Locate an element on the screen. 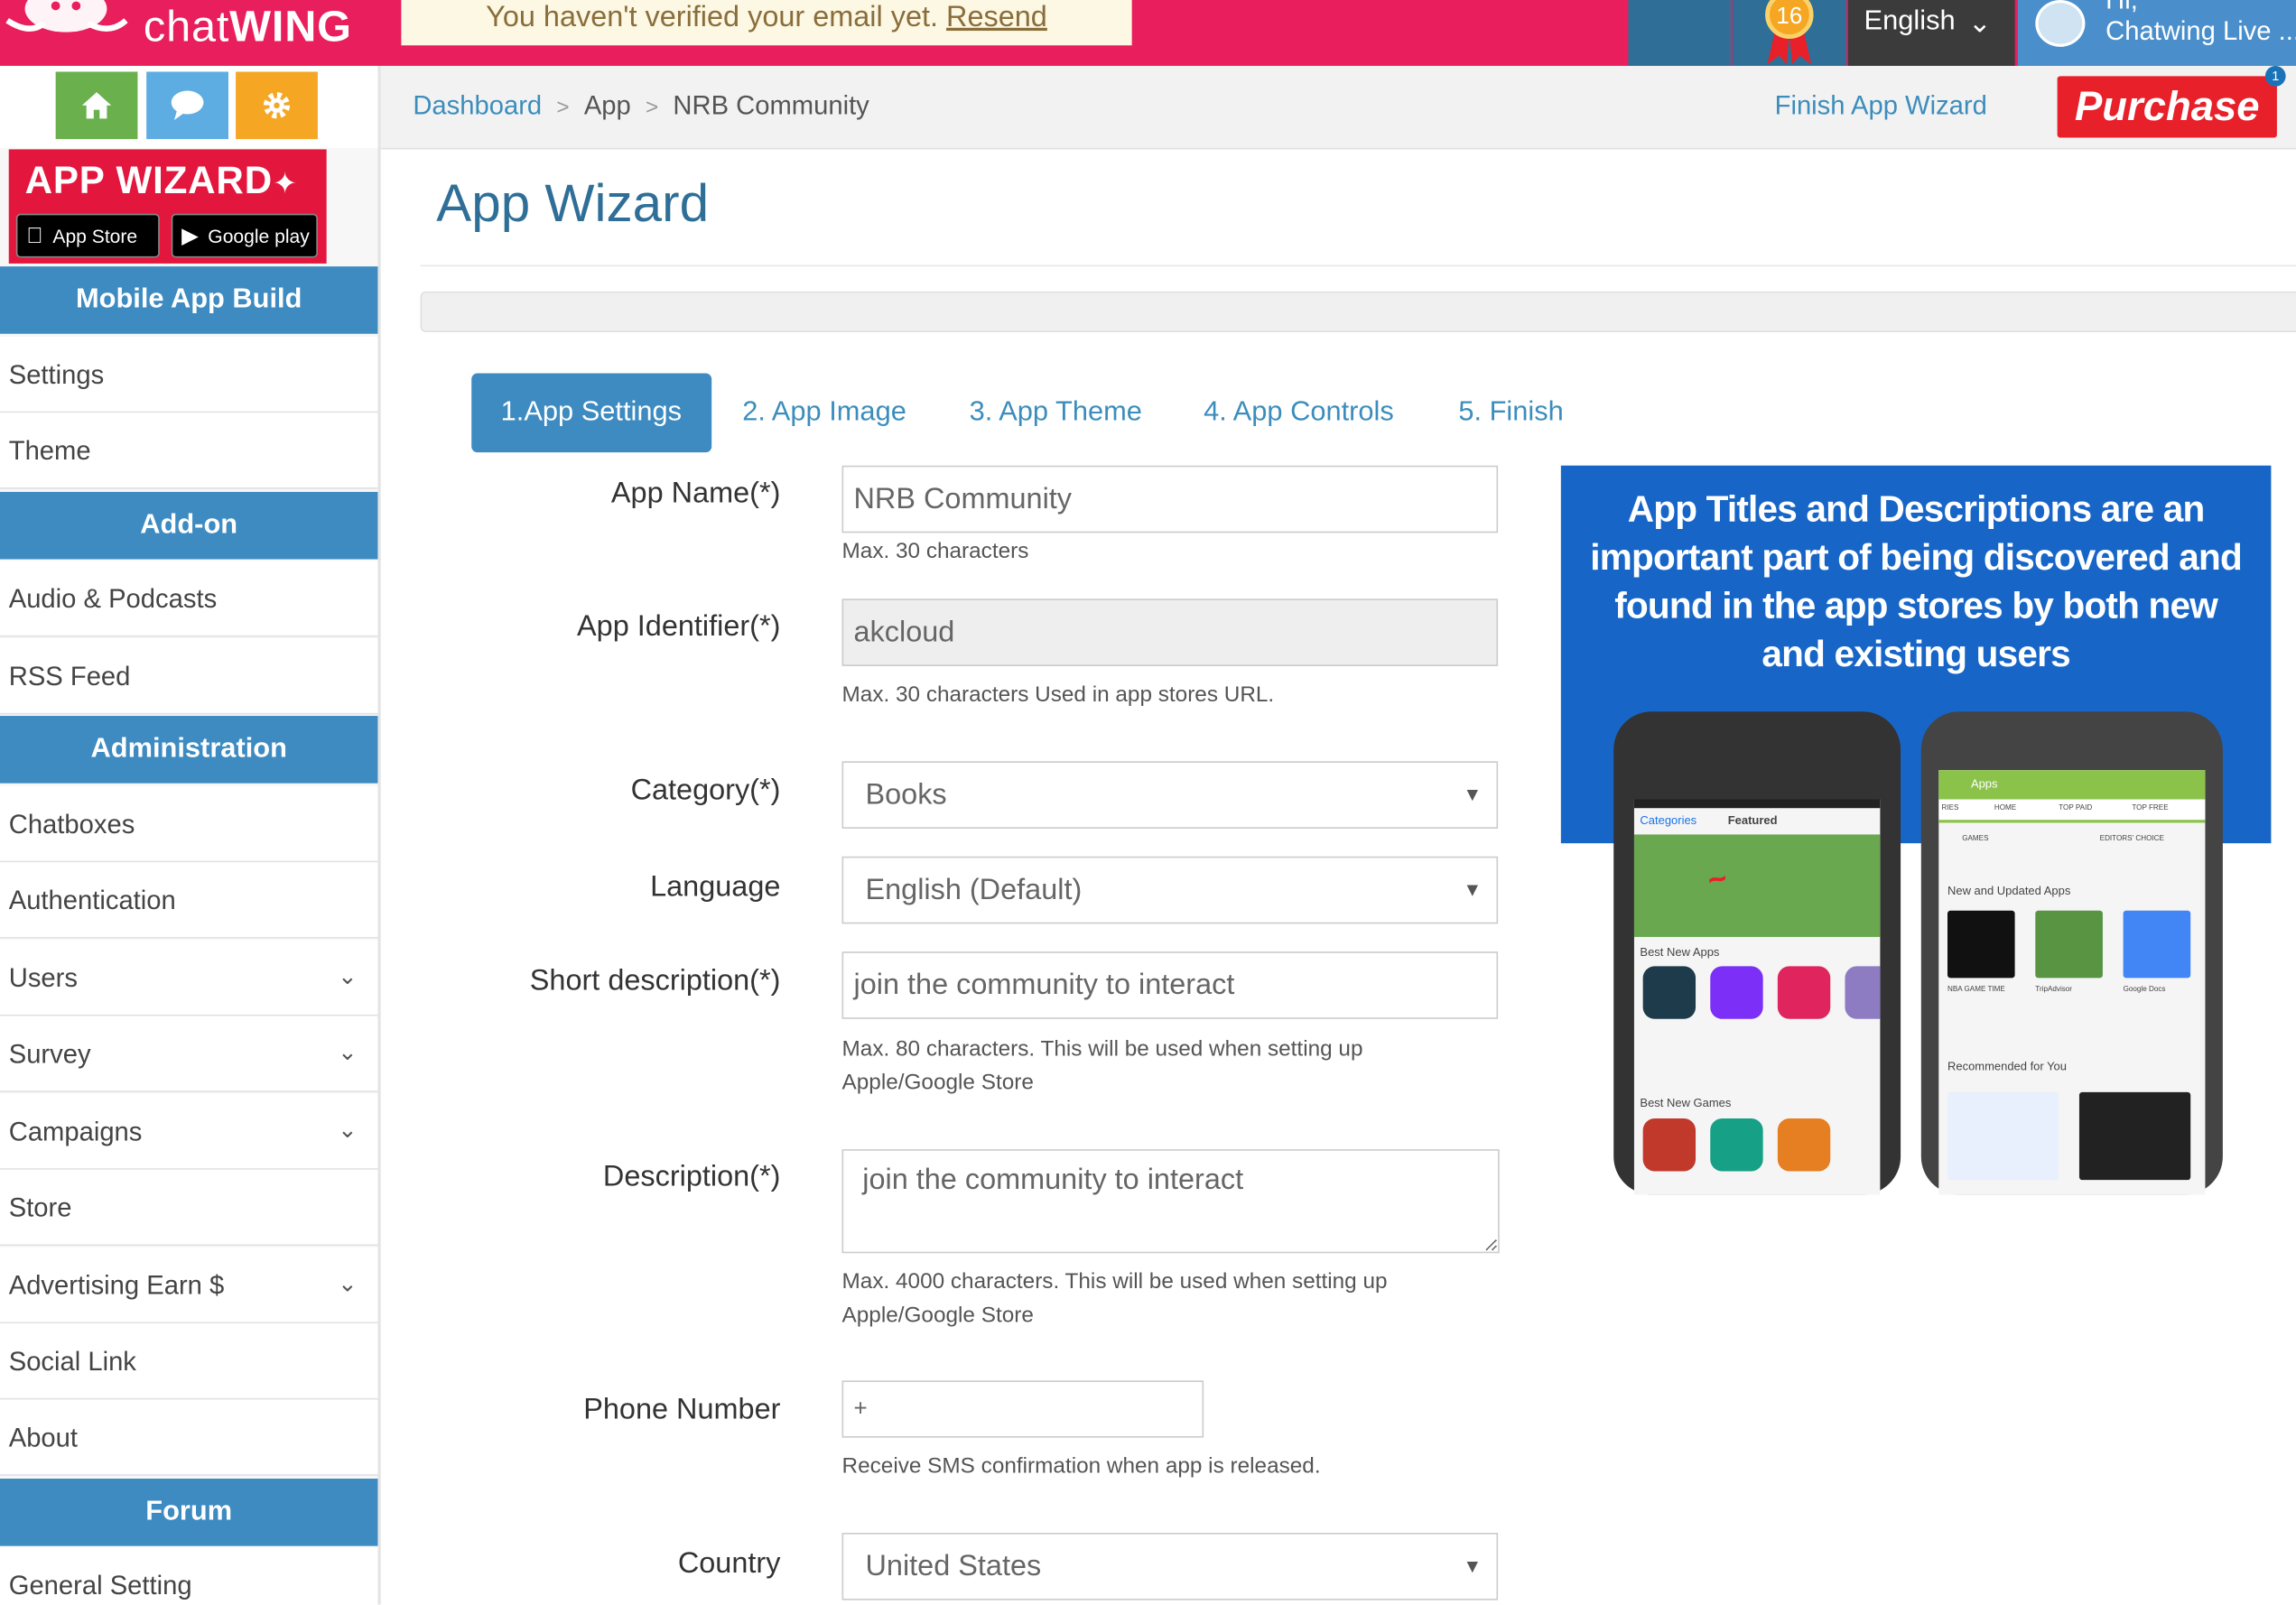 The image size is (2296, 1605). tab-app-theme: 3. App Theme is located at coordinates (1056, 414).